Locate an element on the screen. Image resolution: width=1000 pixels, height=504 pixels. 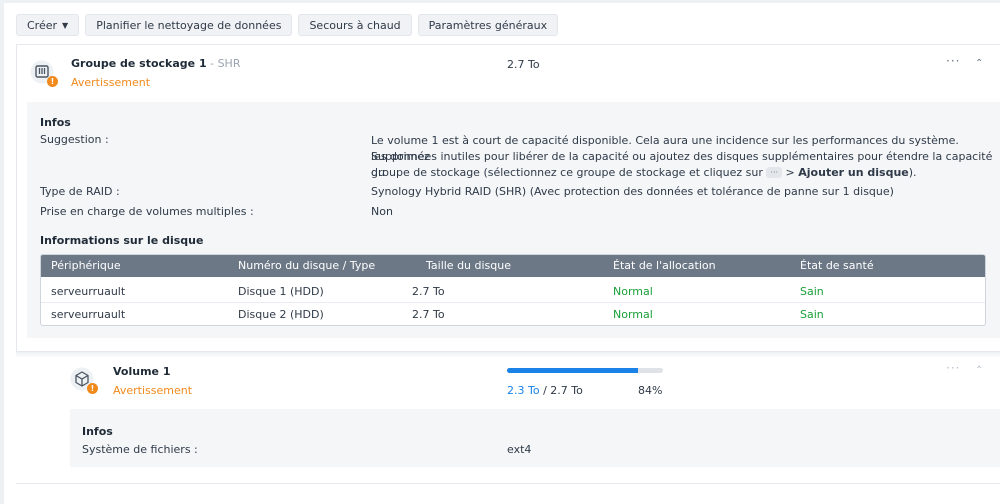
header-disk-size: Taille du disque is located at coordinates (468, 265).